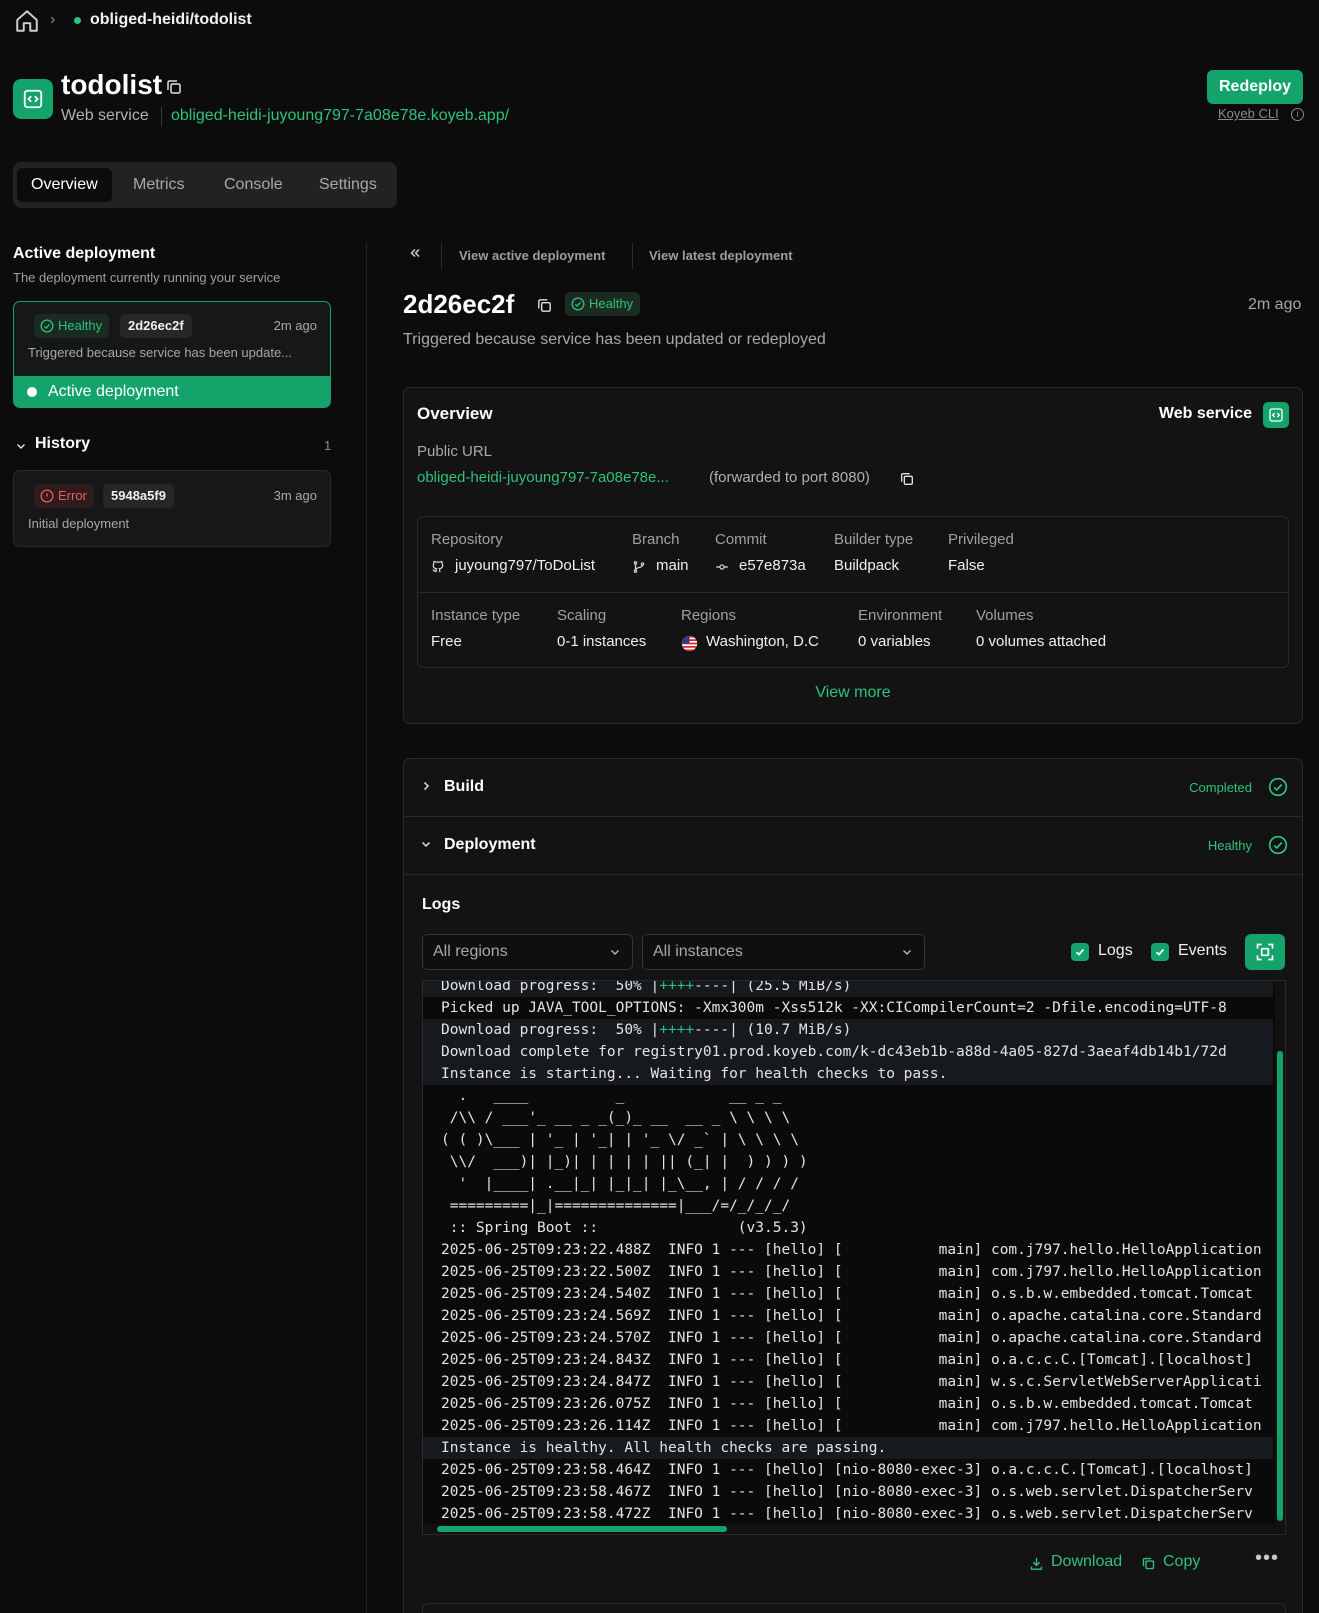 Image resolution: width=1319 pixels, height=1613 pixels. What do you see at coordinates (446, 641) in the screenshot?
I see `instance-type-value: Free` at bounding box center [446, 641].